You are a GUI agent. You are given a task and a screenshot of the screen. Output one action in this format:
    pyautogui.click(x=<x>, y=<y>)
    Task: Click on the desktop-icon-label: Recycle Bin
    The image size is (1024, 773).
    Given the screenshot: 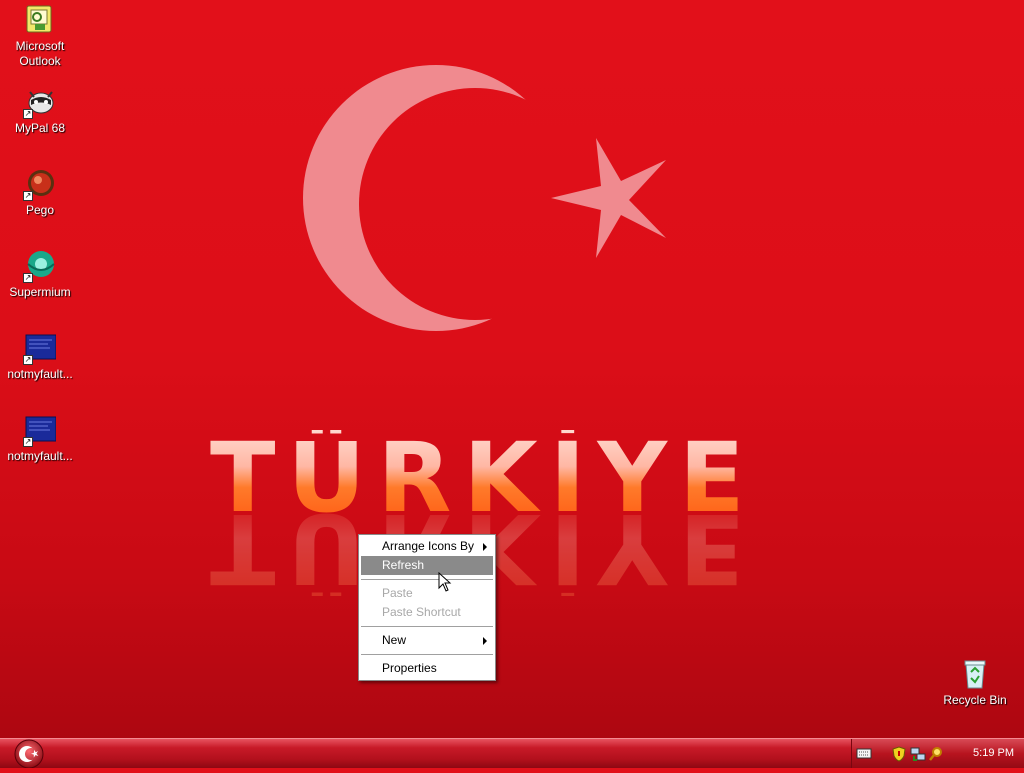 What is the action you would take?
    pyautogui.click(x=975, y=700)
    